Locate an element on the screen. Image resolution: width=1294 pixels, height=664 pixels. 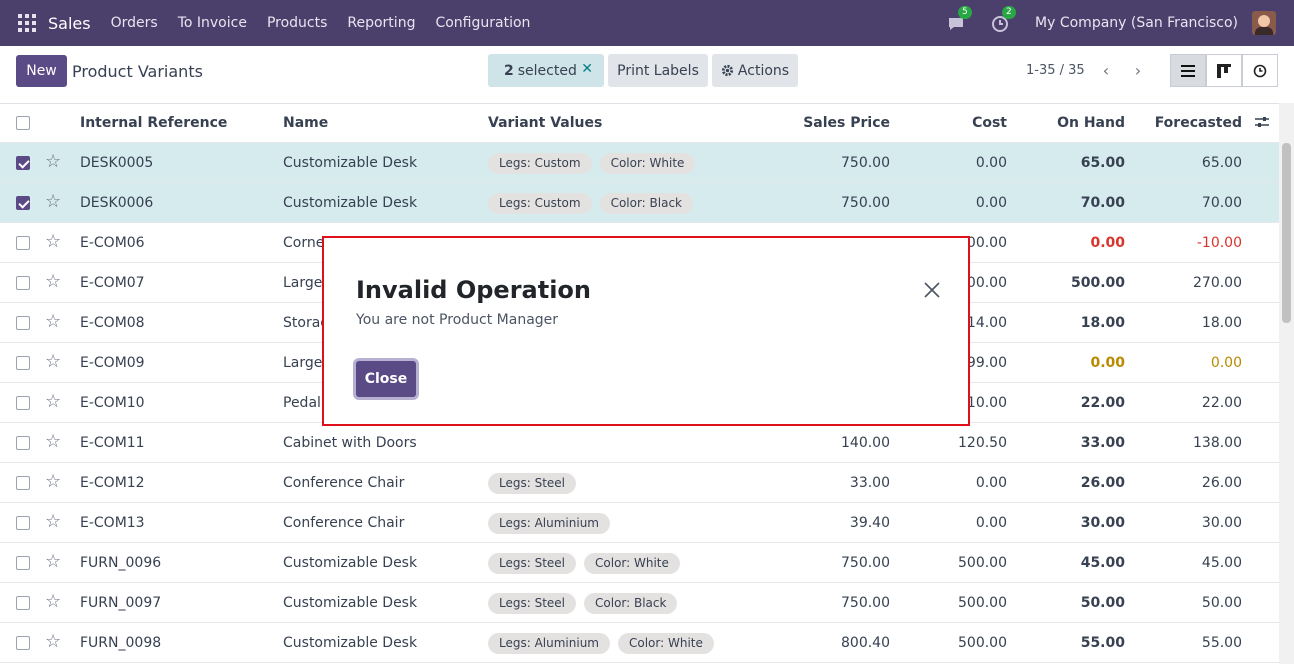
close-icon is located at coordinates (932, 290).